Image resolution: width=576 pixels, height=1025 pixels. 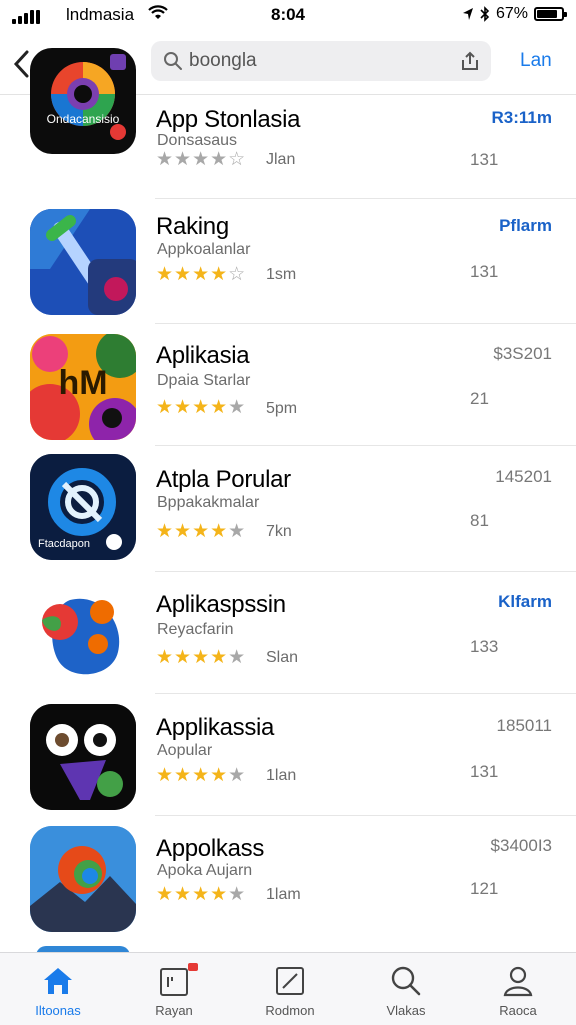 I want to click on search-text: boongla, so click(x=223, y=60).